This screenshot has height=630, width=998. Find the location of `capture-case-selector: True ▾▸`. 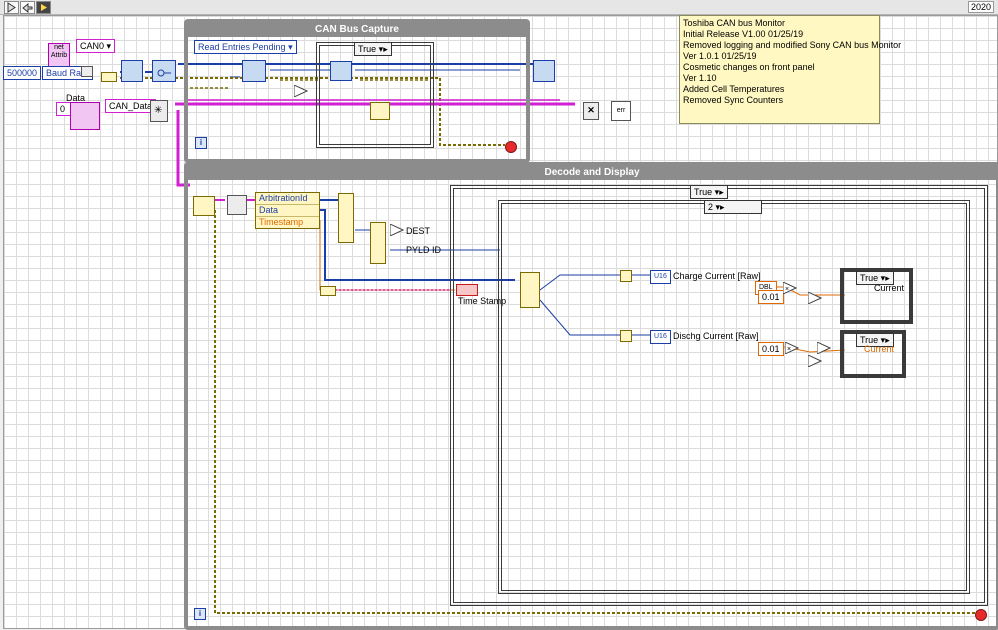

capture-case-selector: True ▾▸ is located at coordinates (373, 49).